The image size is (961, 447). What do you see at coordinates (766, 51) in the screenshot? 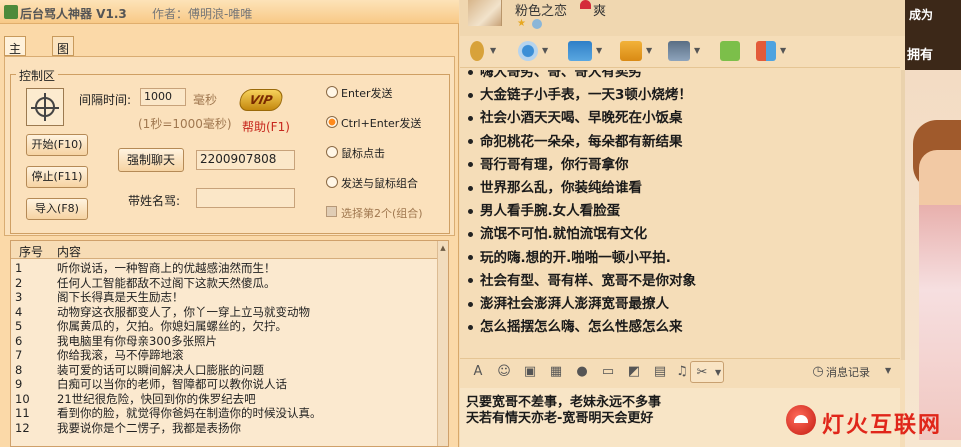
I see `apps-grid-icon` at bounding box center [766, 51].